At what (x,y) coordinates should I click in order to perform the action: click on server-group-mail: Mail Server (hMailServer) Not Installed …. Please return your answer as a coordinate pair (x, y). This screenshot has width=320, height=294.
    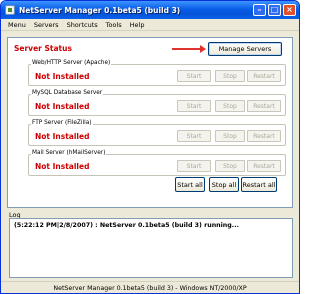
    Looking at the image, I should click on (157, 163).